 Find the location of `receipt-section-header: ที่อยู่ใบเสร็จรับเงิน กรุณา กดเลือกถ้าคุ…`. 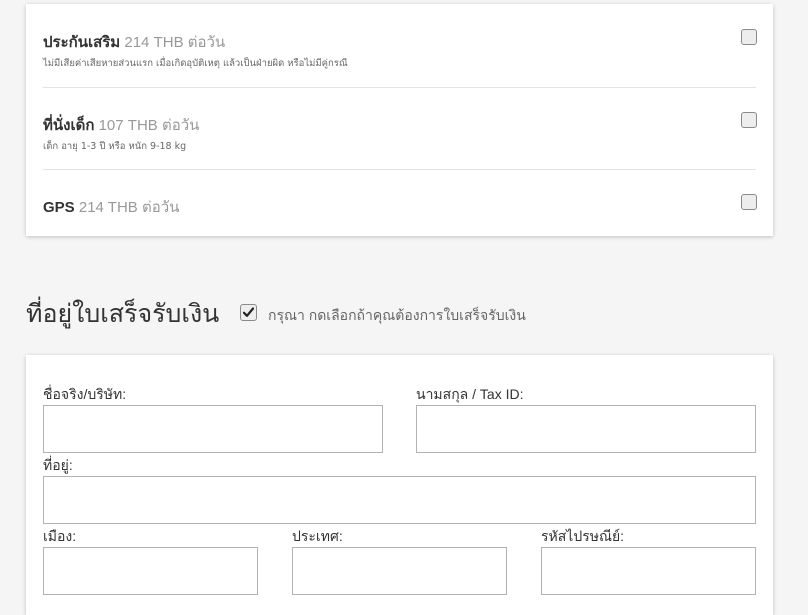

receipt-section-header: ที่อยู่ใบเสร็จรับเงิน กรุณา กดเลือกถ้าคุ… is located at coordinates (406, 314).